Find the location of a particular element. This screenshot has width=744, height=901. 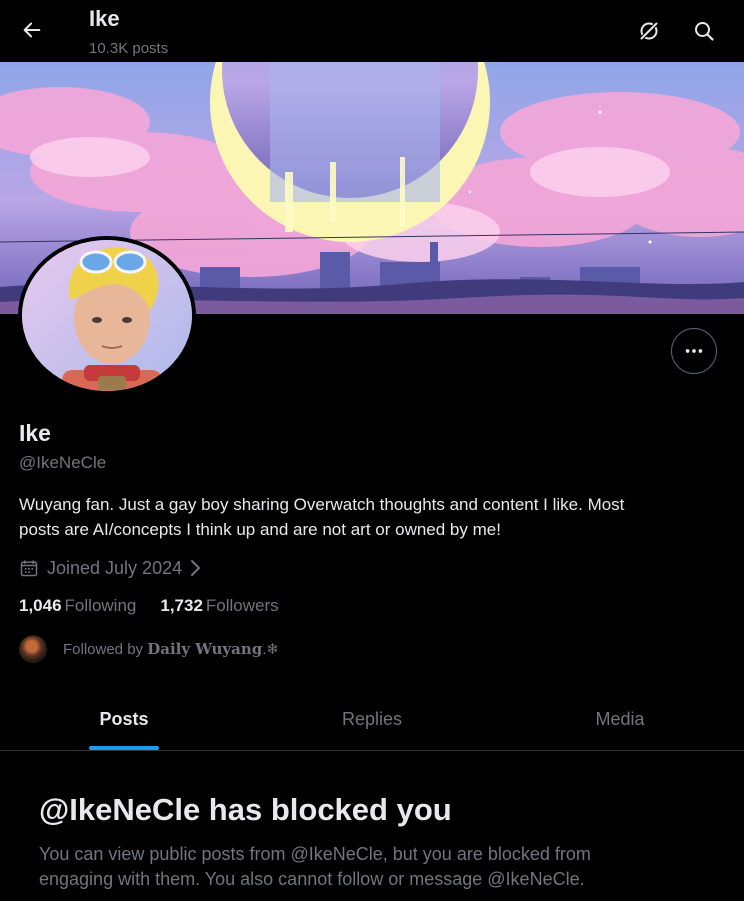

follower-avatar is located at coordinates (33, 649).